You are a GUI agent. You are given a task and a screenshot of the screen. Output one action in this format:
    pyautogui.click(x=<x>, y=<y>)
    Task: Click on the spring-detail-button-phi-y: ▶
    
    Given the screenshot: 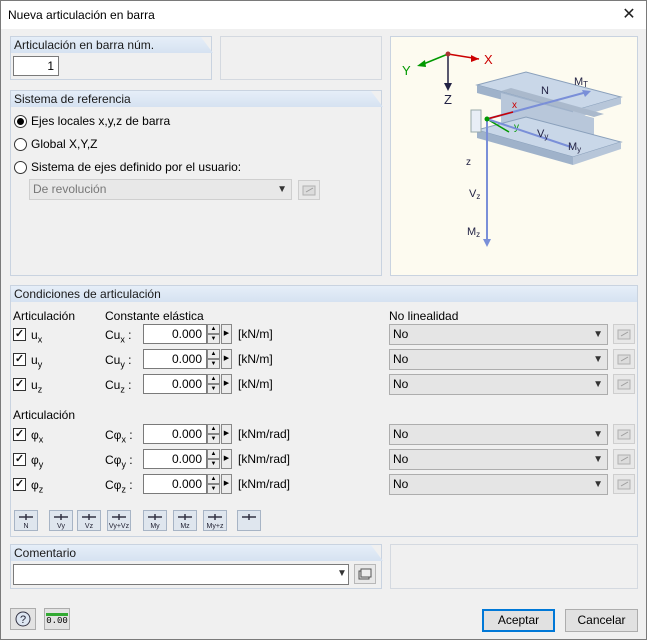 What is the action you would take?
    pyautogui.click(x=226, y=459)
    